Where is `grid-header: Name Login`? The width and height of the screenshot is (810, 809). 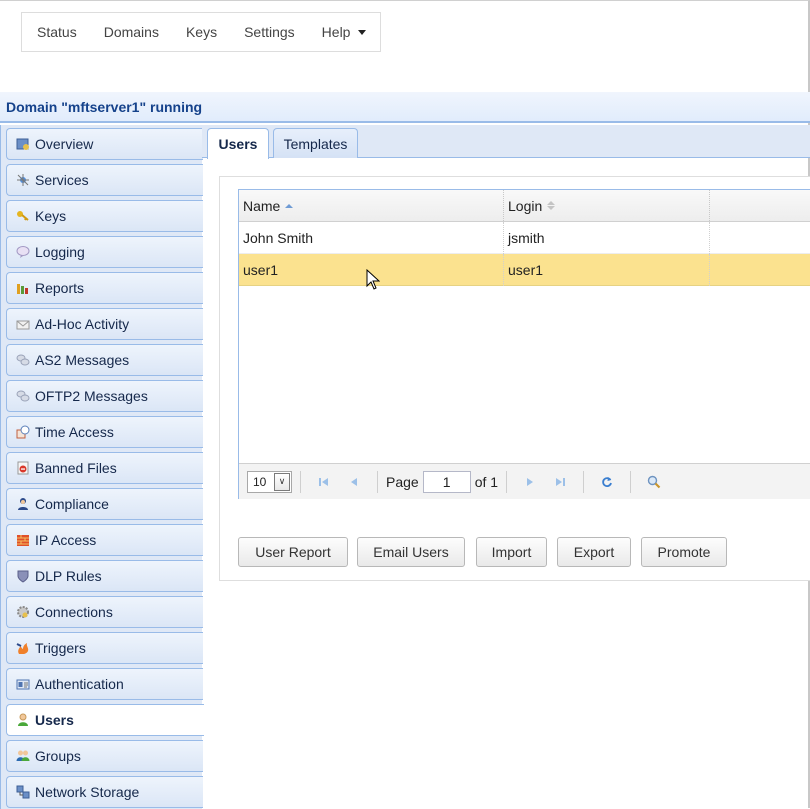 grid-header: Name Login is located at coordinates (524, 206).